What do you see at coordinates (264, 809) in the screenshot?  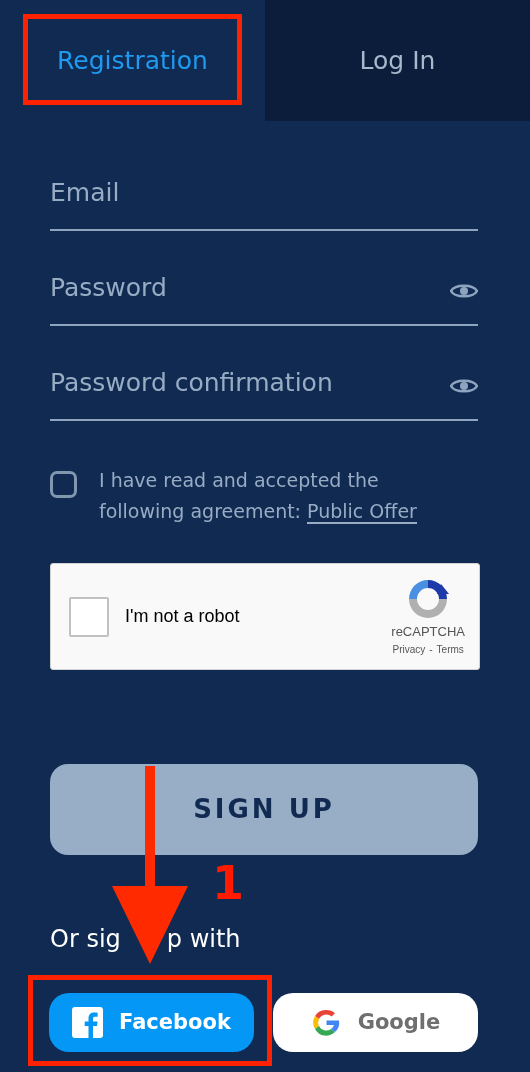 I see `sign-up-button: SIGN UP` at bounding box center [264, 809].